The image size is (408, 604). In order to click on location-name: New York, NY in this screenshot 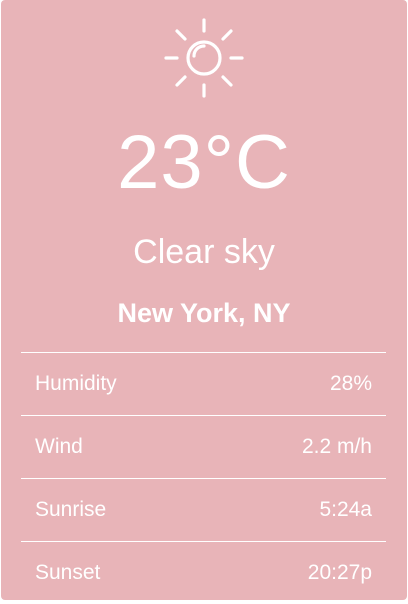, I will do `click(204, 313)`.